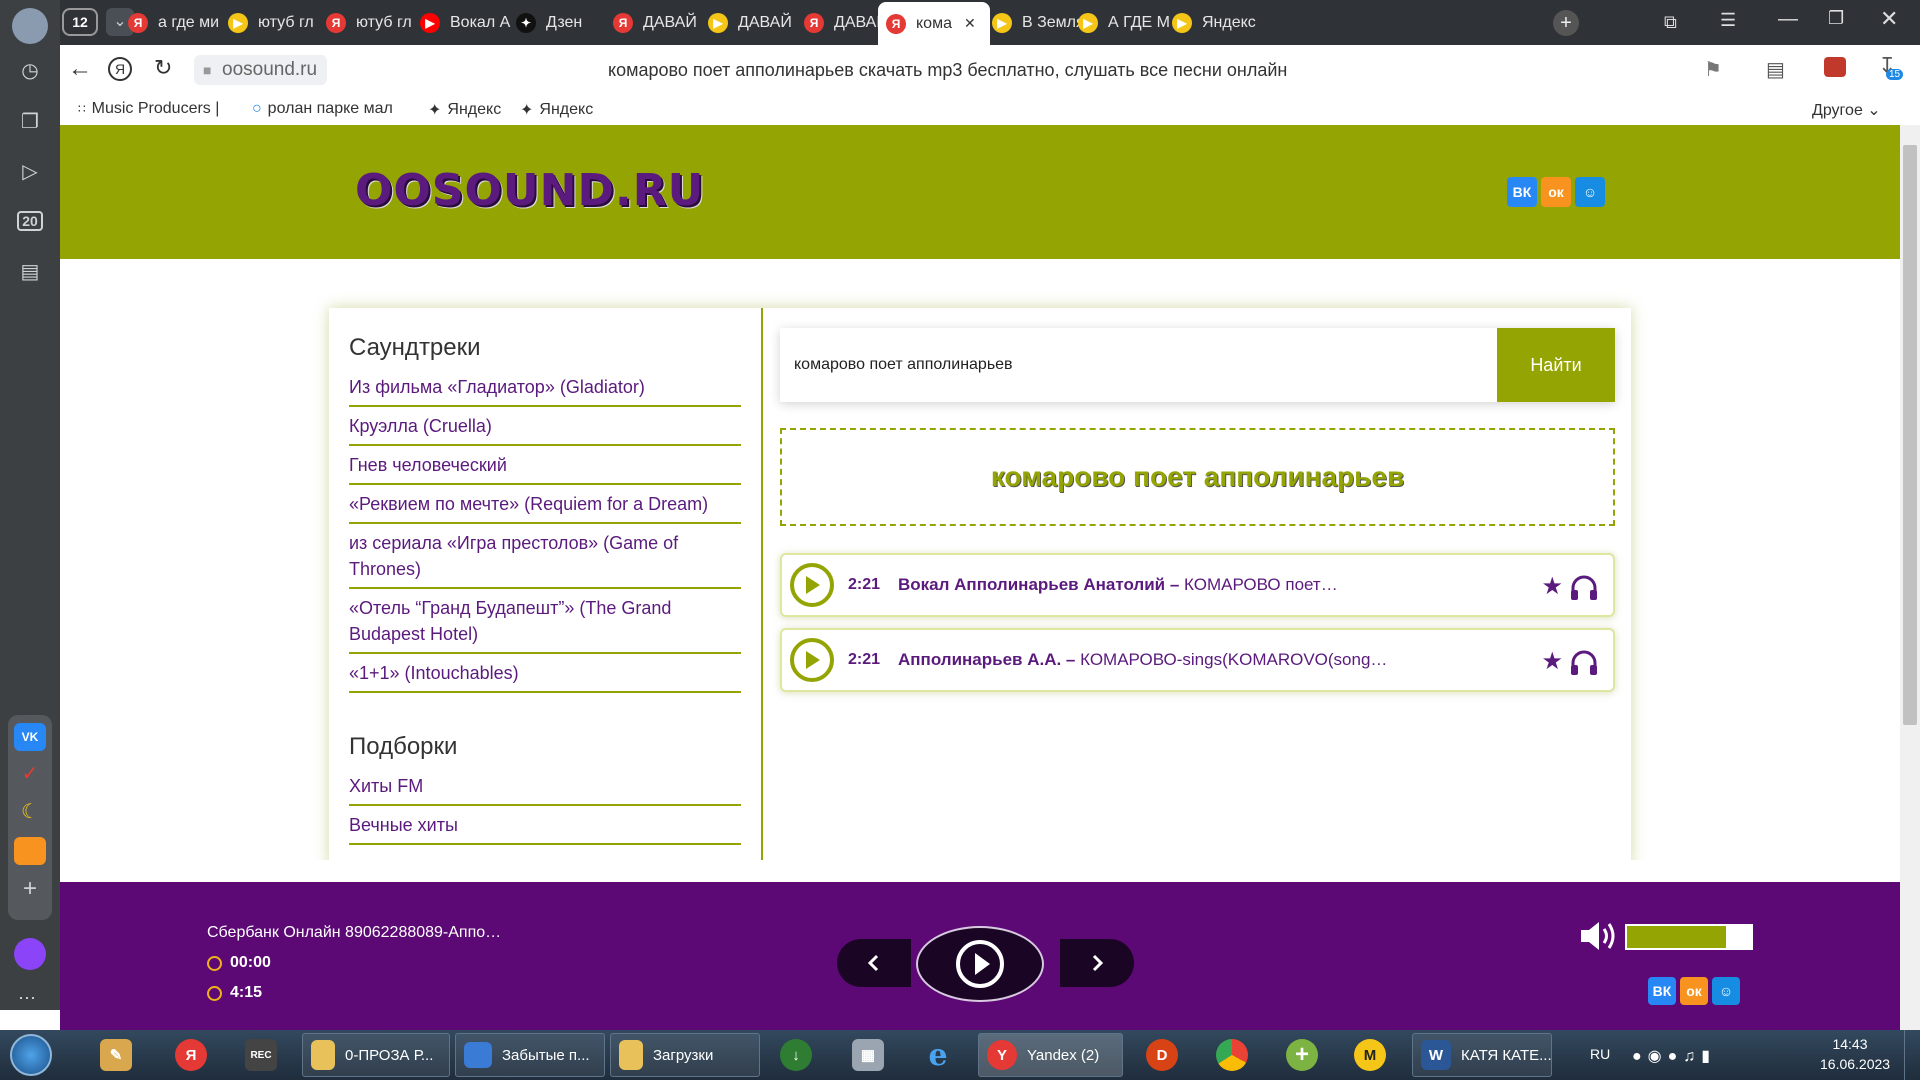 This screenshot has width=1920, height=1080. Describe the element at coordinates (30, 171) in the screenshot. I see `video-icon: ▷` at that location.